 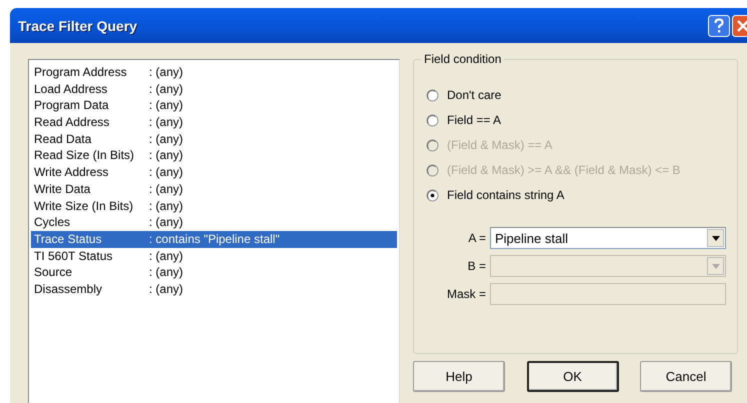 What do you see at coordinates (78, 26) in the screenshot?
I see `window-title: Trace Filter Query` at bounding box center [78, 26].